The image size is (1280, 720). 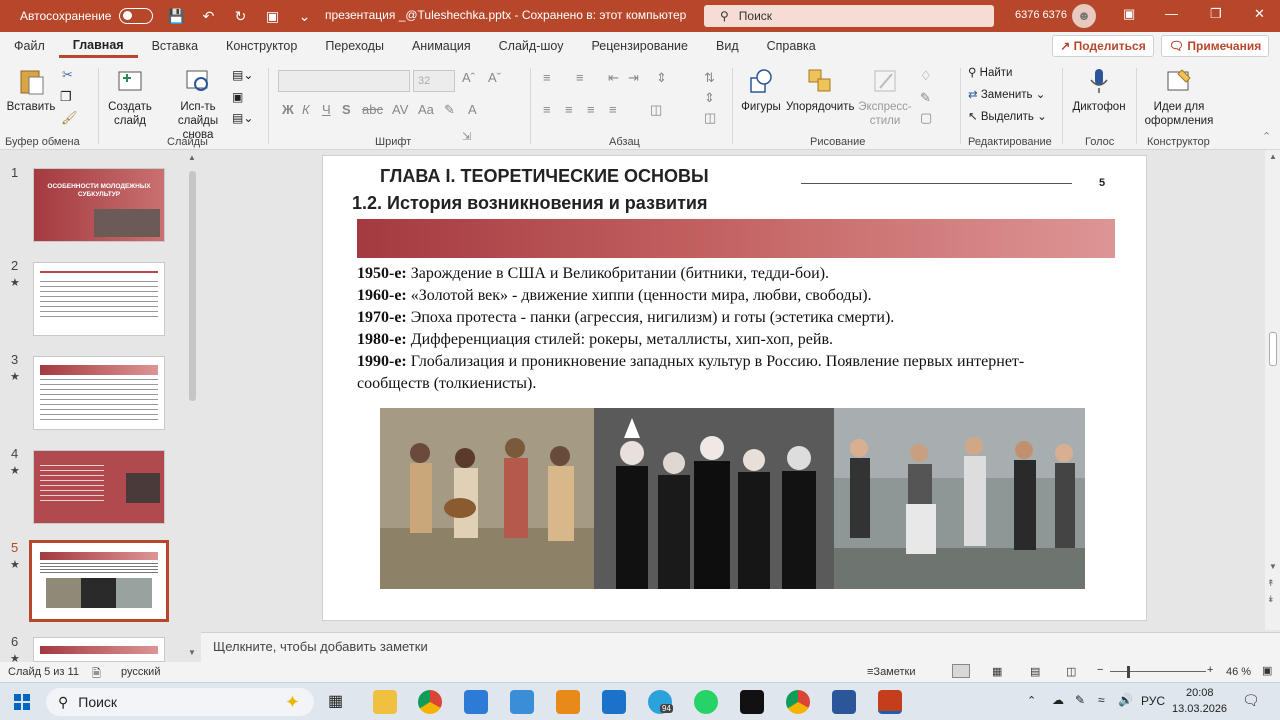 What do you see at coordinates (306, 109) in the screenshot?
I see `italic-icon: К` at bounding box center [306, 109].